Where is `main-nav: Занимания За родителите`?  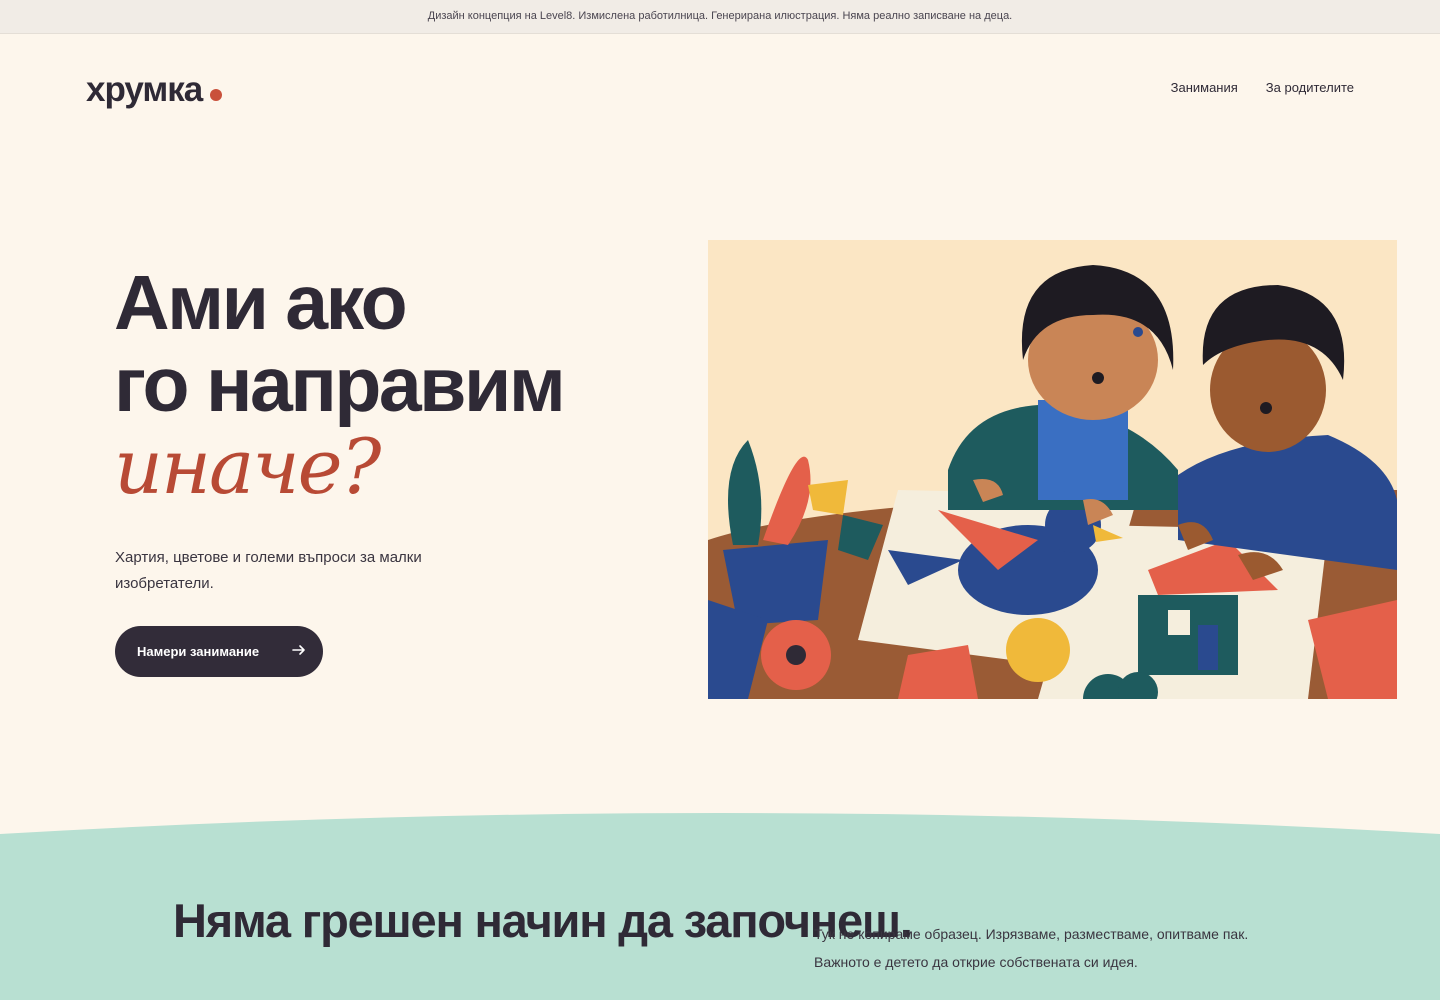
main-nav: Занимания За родителите is located at coordinates (1262, 87).